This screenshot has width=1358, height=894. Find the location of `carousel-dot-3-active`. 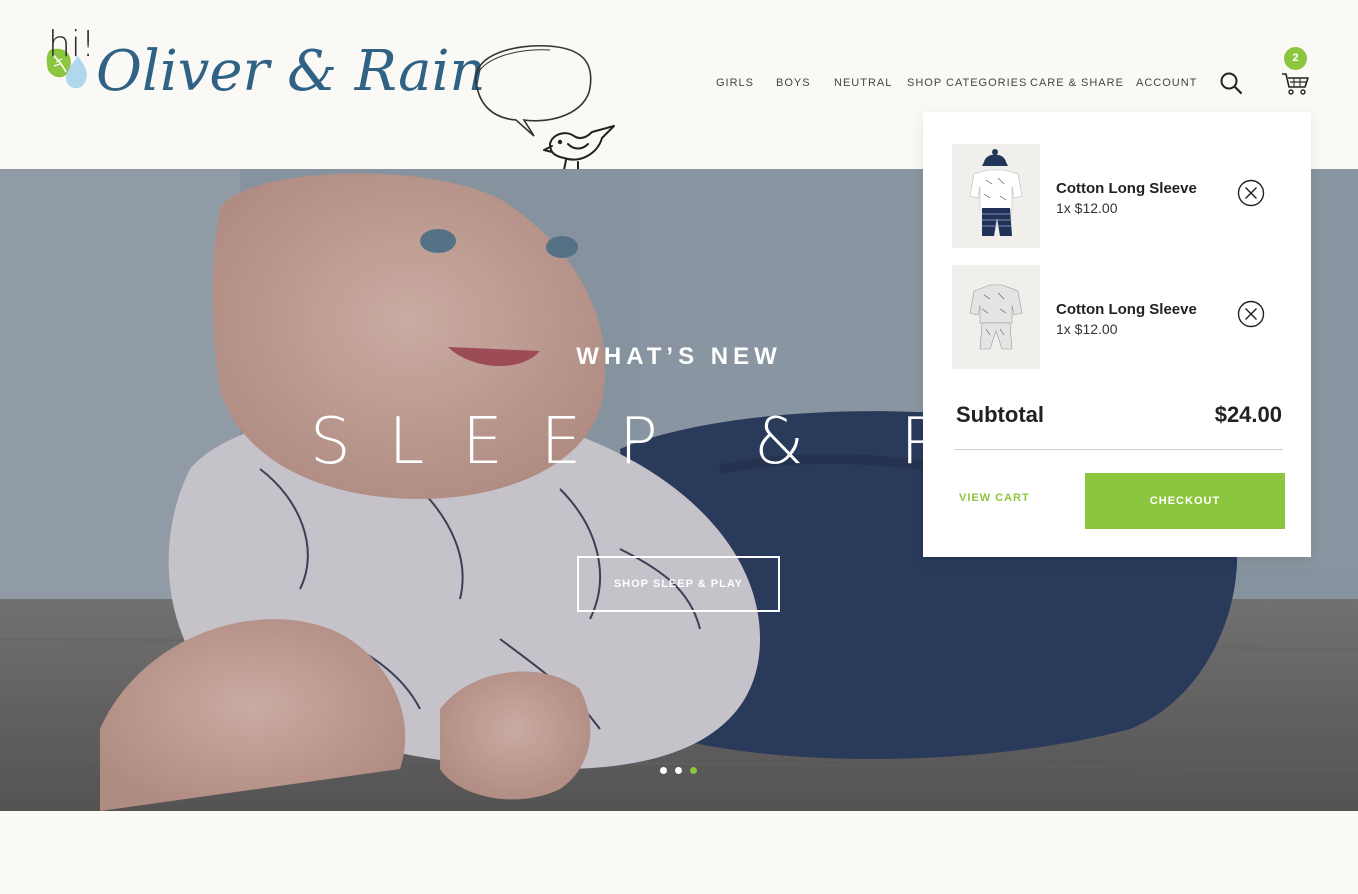

carousel-dot-3-active is located at coordinates (693, 770).